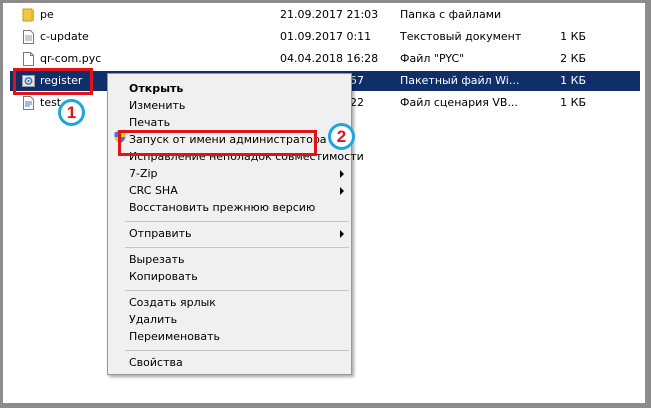 This screenshot has height=408, width=651. Describe the element at coordinates (461, 36) in the screenshot. I see `file-type: Текстовый документ` at that location.